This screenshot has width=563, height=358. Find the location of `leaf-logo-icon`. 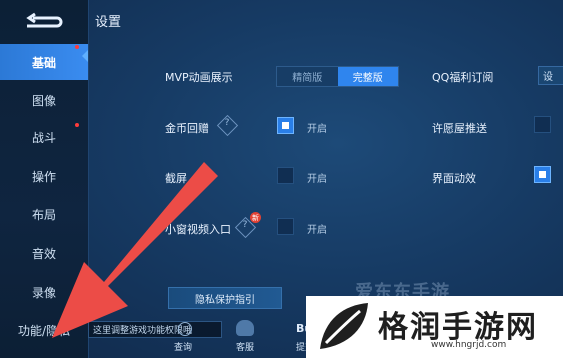

leaf-logo-icon is located at coordinates (344, 326).